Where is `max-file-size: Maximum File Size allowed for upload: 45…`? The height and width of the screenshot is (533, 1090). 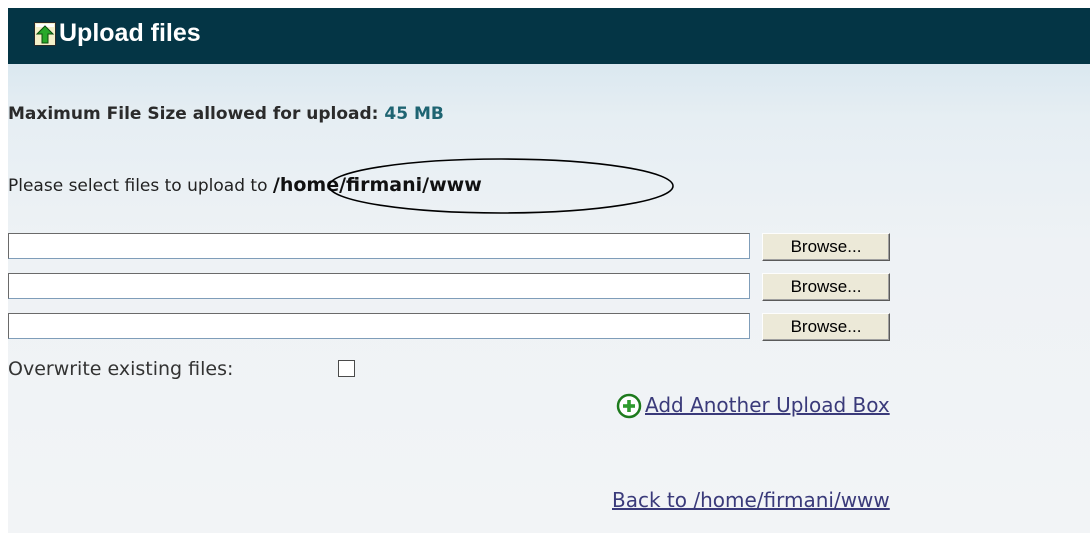 max-file-size: Maximum File Size allowed for upload: 45… is located at coordinates (226, 114).